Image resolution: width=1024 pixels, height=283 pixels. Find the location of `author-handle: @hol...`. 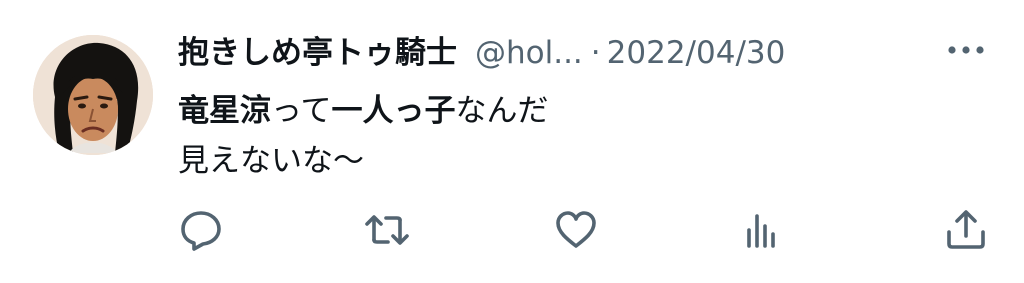

author-handle: @hol... is located at coordinates (529, 53).